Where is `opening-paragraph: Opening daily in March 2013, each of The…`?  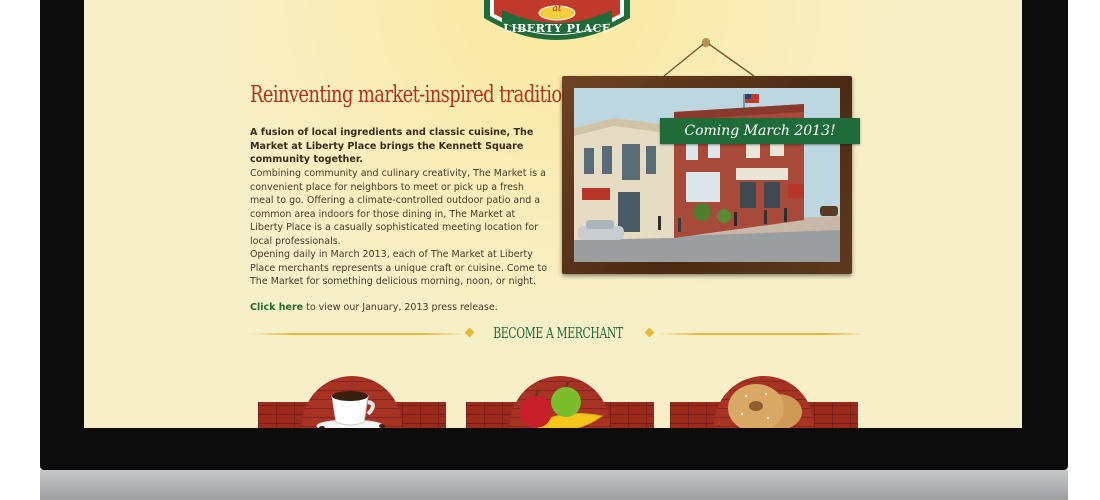 opening-paragraph: Opening daily in March 2013, each of The… is located at coordinates (399, 268).